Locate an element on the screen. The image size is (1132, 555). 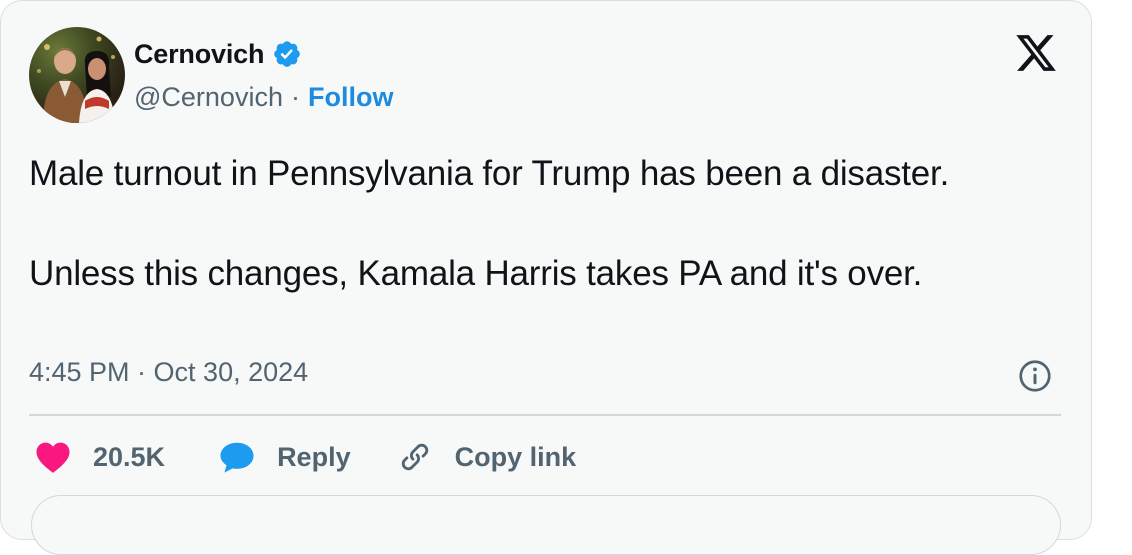
avatar-photo is located at coordinates (76, 79).